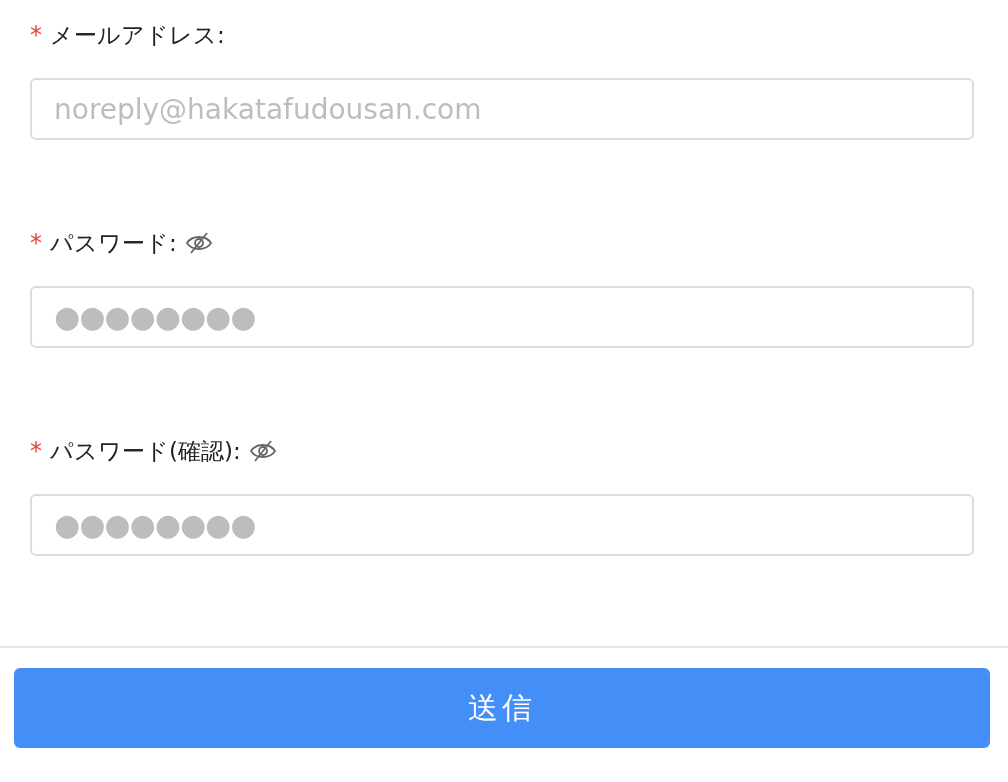  Describe the element at coordinates (145, 451) in the screenshot. I see `field-label: パスワード(確認):` at that location.